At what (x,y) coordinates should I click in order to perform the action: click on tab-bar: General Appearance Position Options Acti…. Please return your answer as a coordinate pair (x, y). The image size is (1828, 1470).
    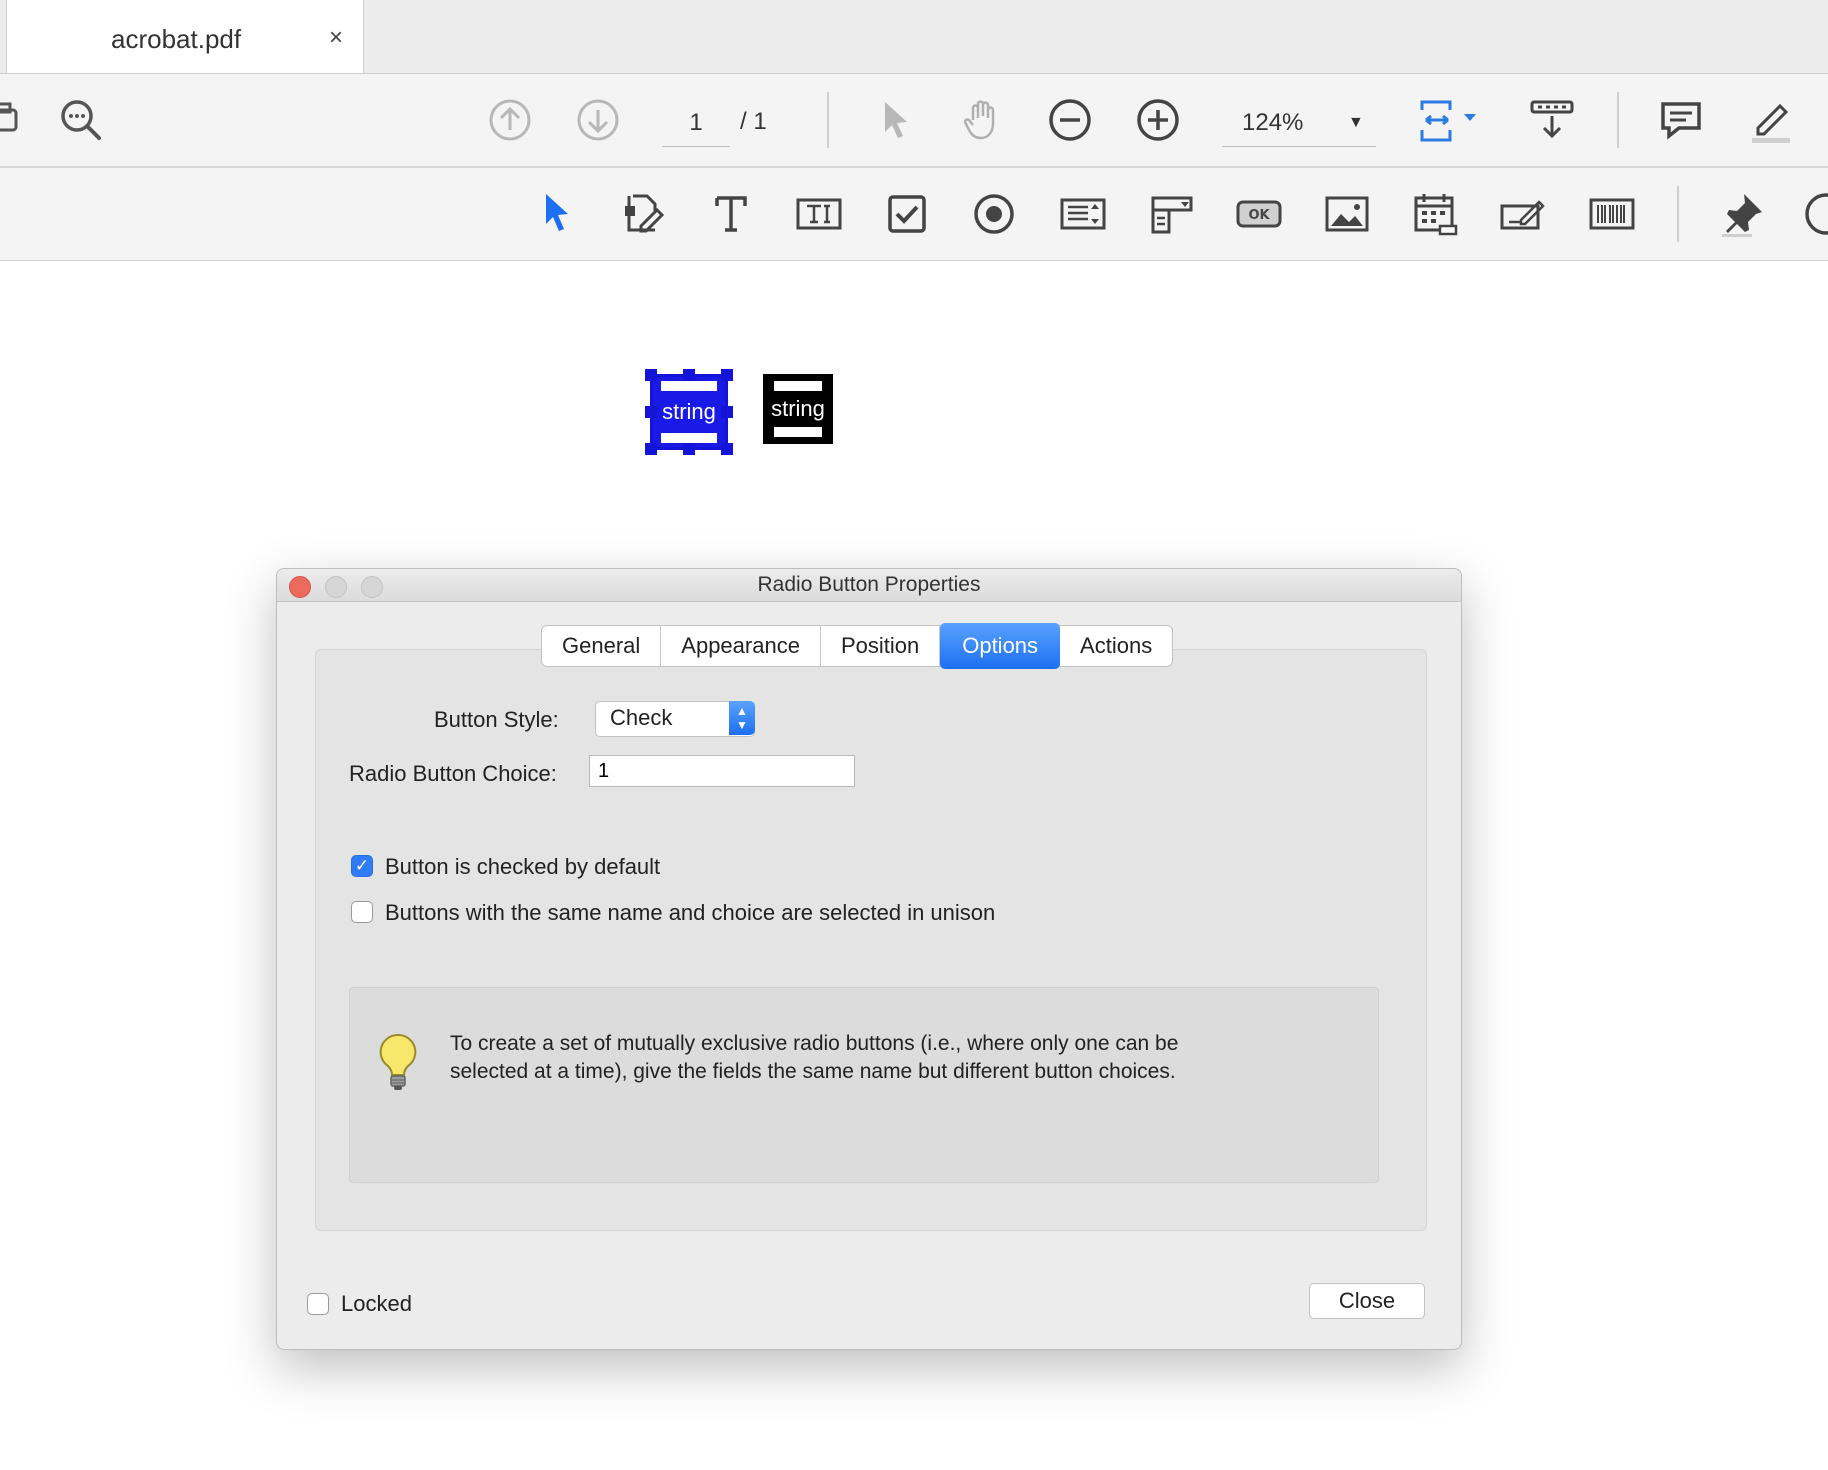
    Looking at the image, I should click on (857, 646).